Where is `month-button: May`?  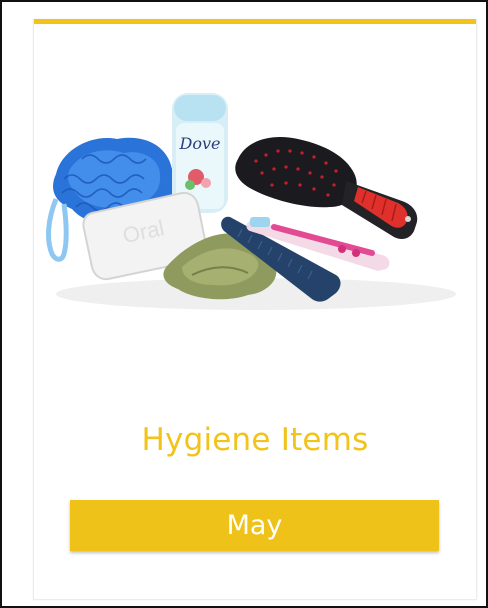 month-button: May is located at coordinates (254, 525).